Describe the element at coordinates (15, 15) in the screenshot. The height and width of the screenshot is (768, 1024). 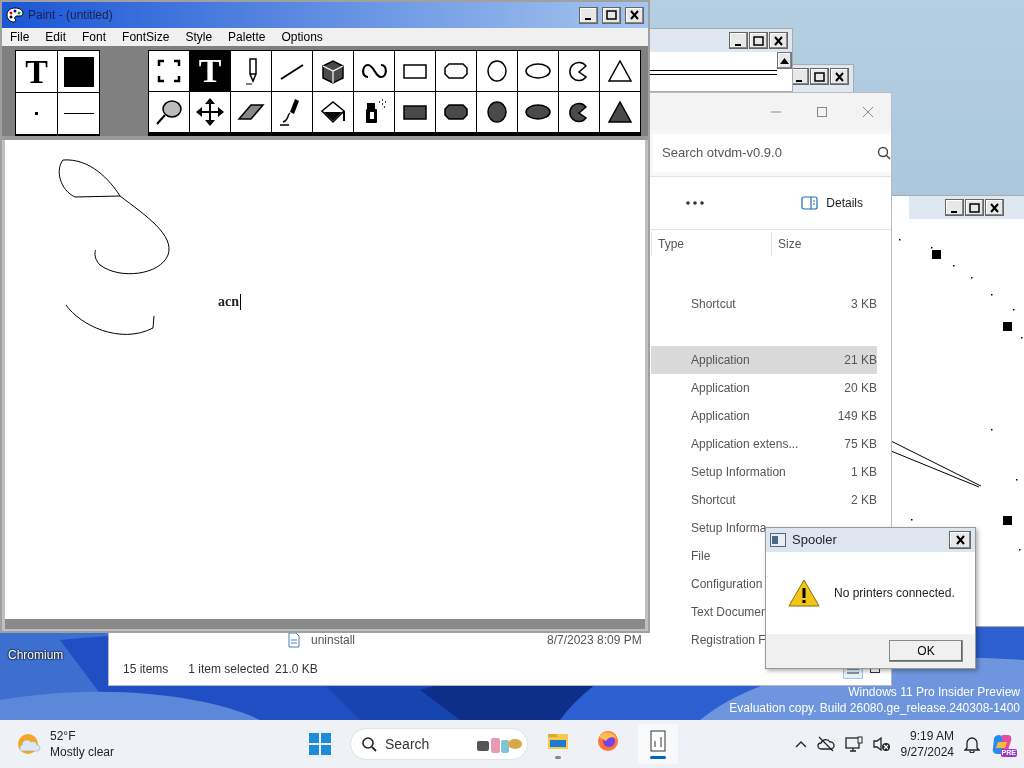
I see `palette-icon` at that location.